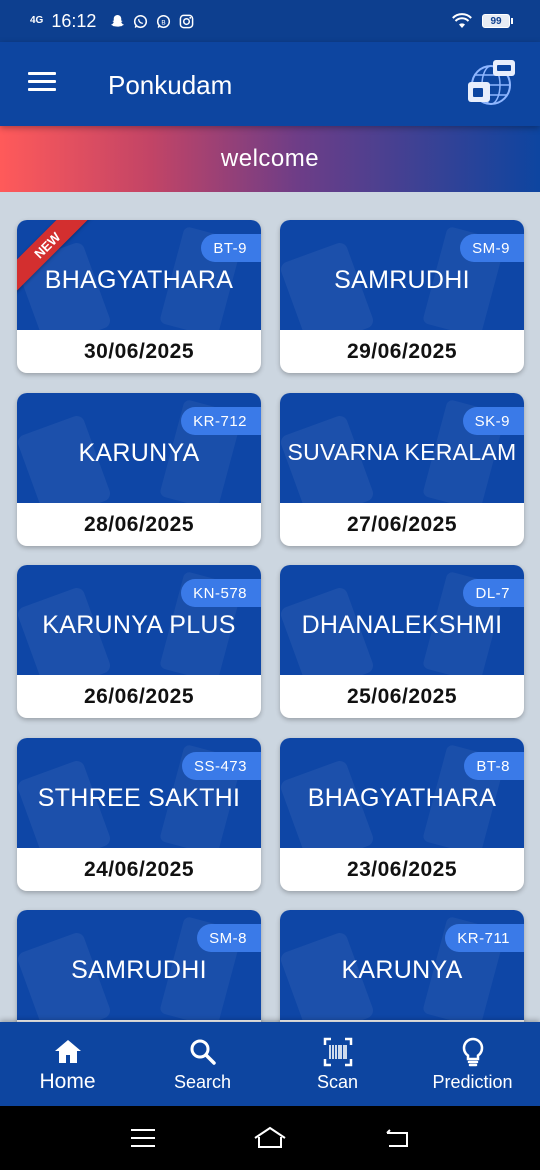 Image resolution: width=540 pixels, height=1170 pixels. I want to click on nav-home: Home, so click(67, 1064).